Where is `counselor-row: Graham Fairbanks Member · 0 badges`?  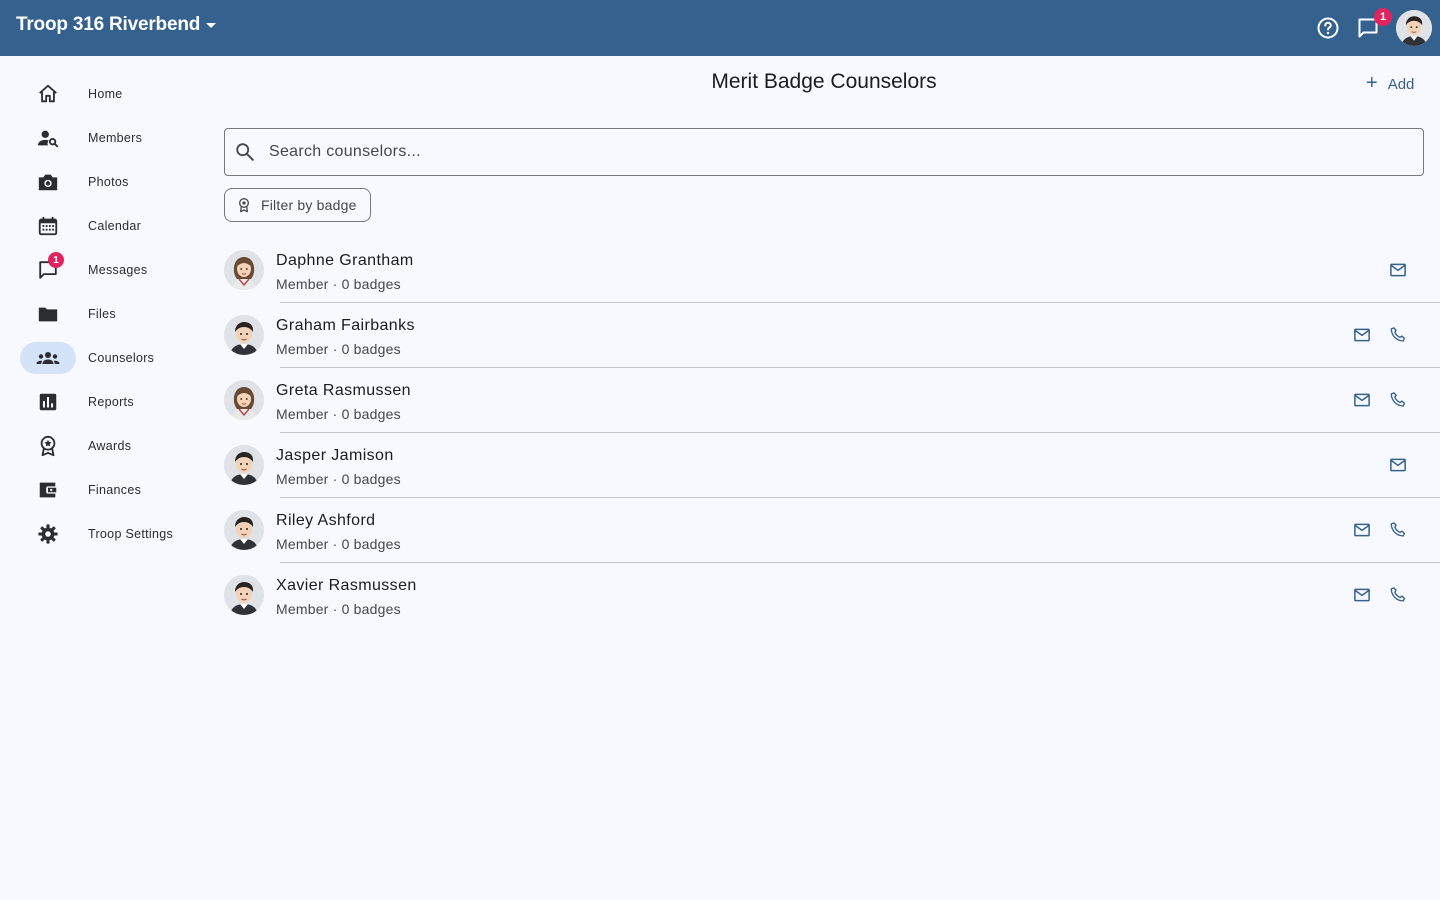
counselor-row: Graham Fairbanks Member · 0 badges is located at coordinates (832, 335).